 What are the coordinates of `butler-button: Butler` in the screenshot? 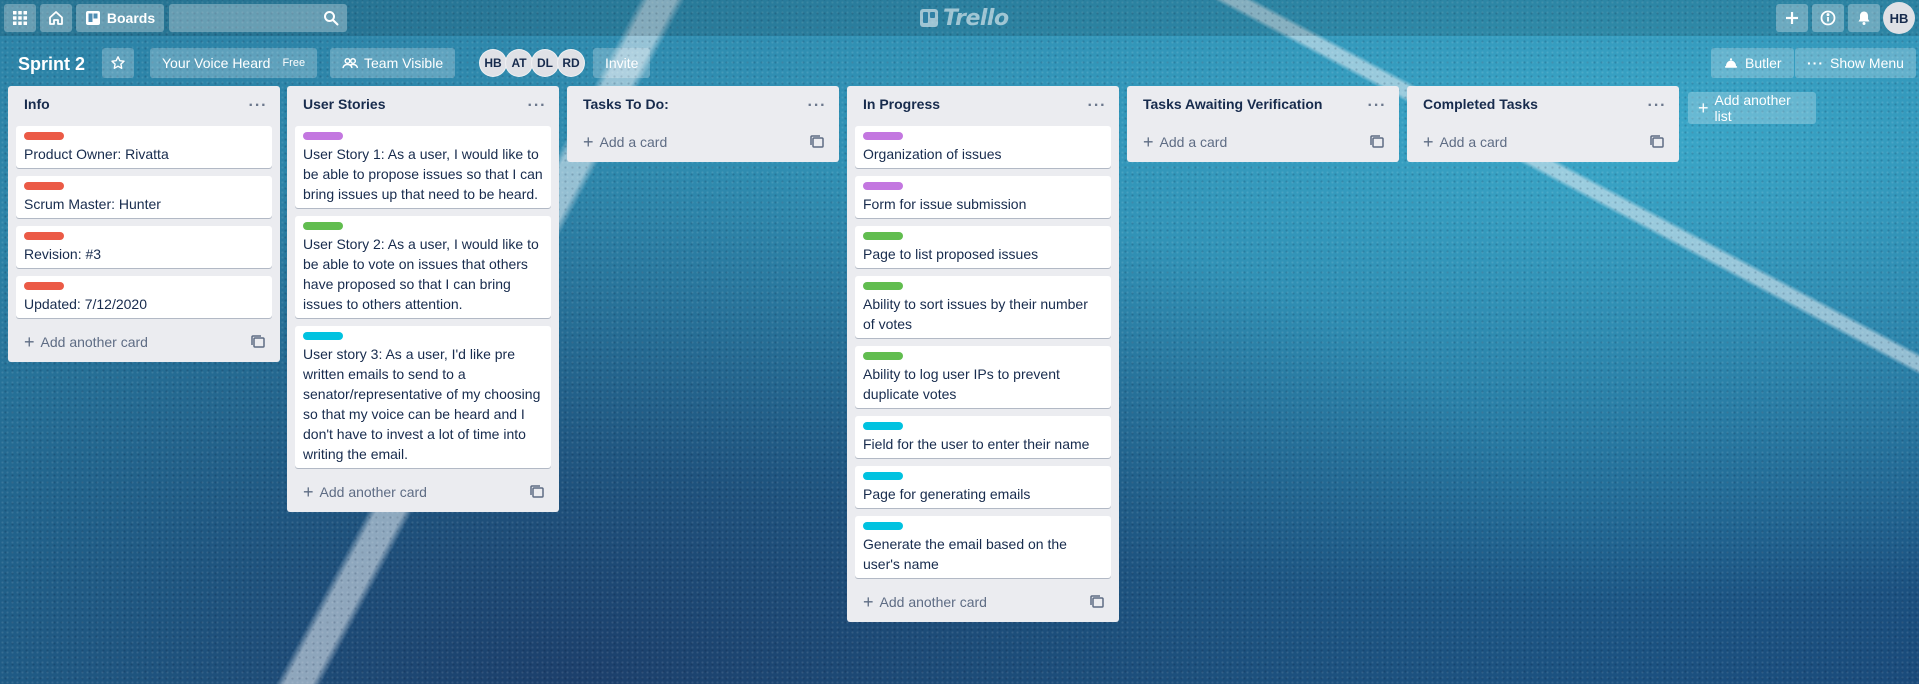 It's located at (1752, 63).